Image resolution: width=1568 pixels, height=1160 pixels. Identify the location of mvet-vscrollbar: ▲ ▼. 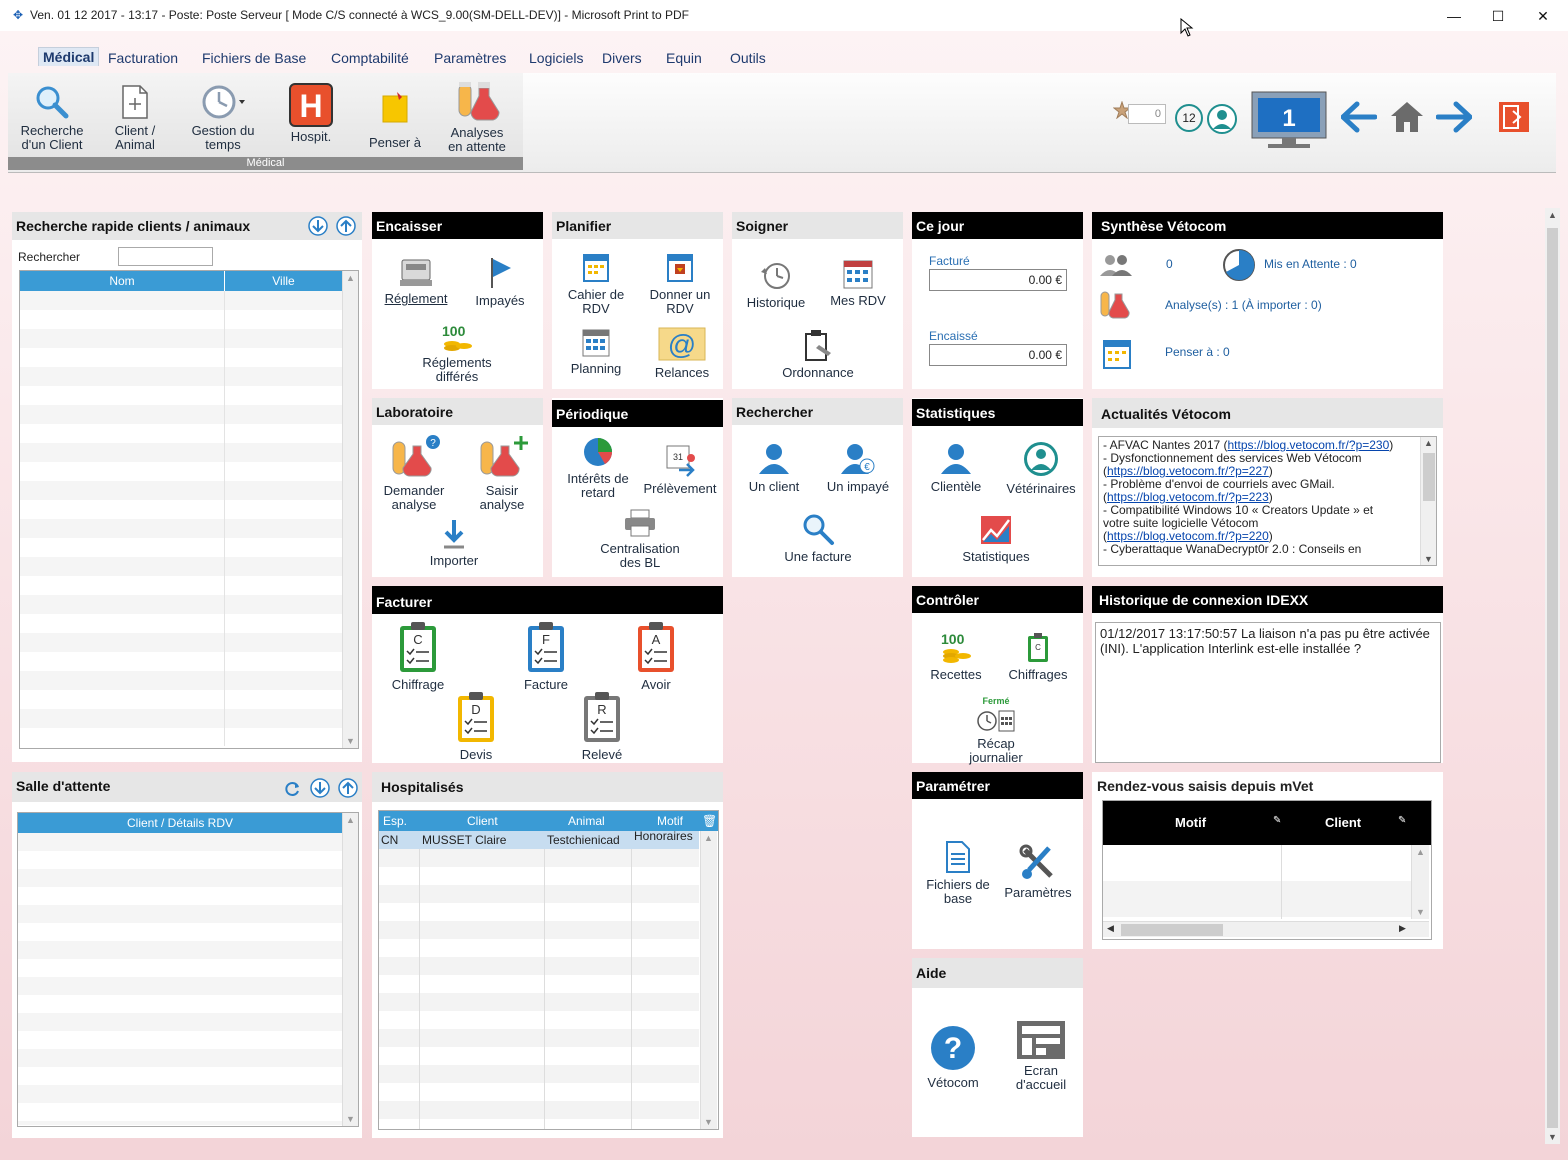
(1420, 882).